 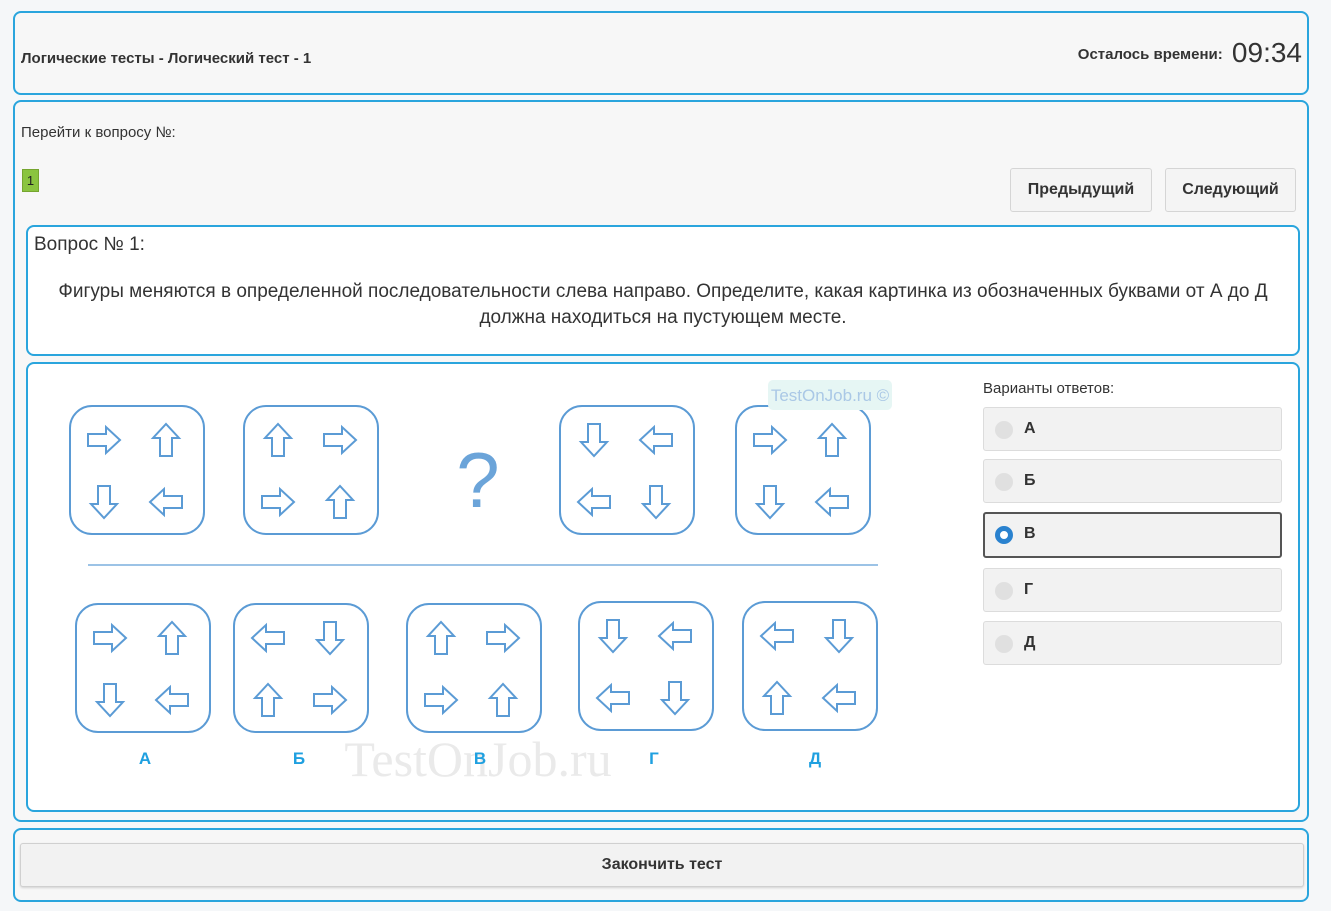 What do you see at coordinates (1004, 535) in the screenshot?
I see `radio-selected-icon` at bounding box center [1004, 535].